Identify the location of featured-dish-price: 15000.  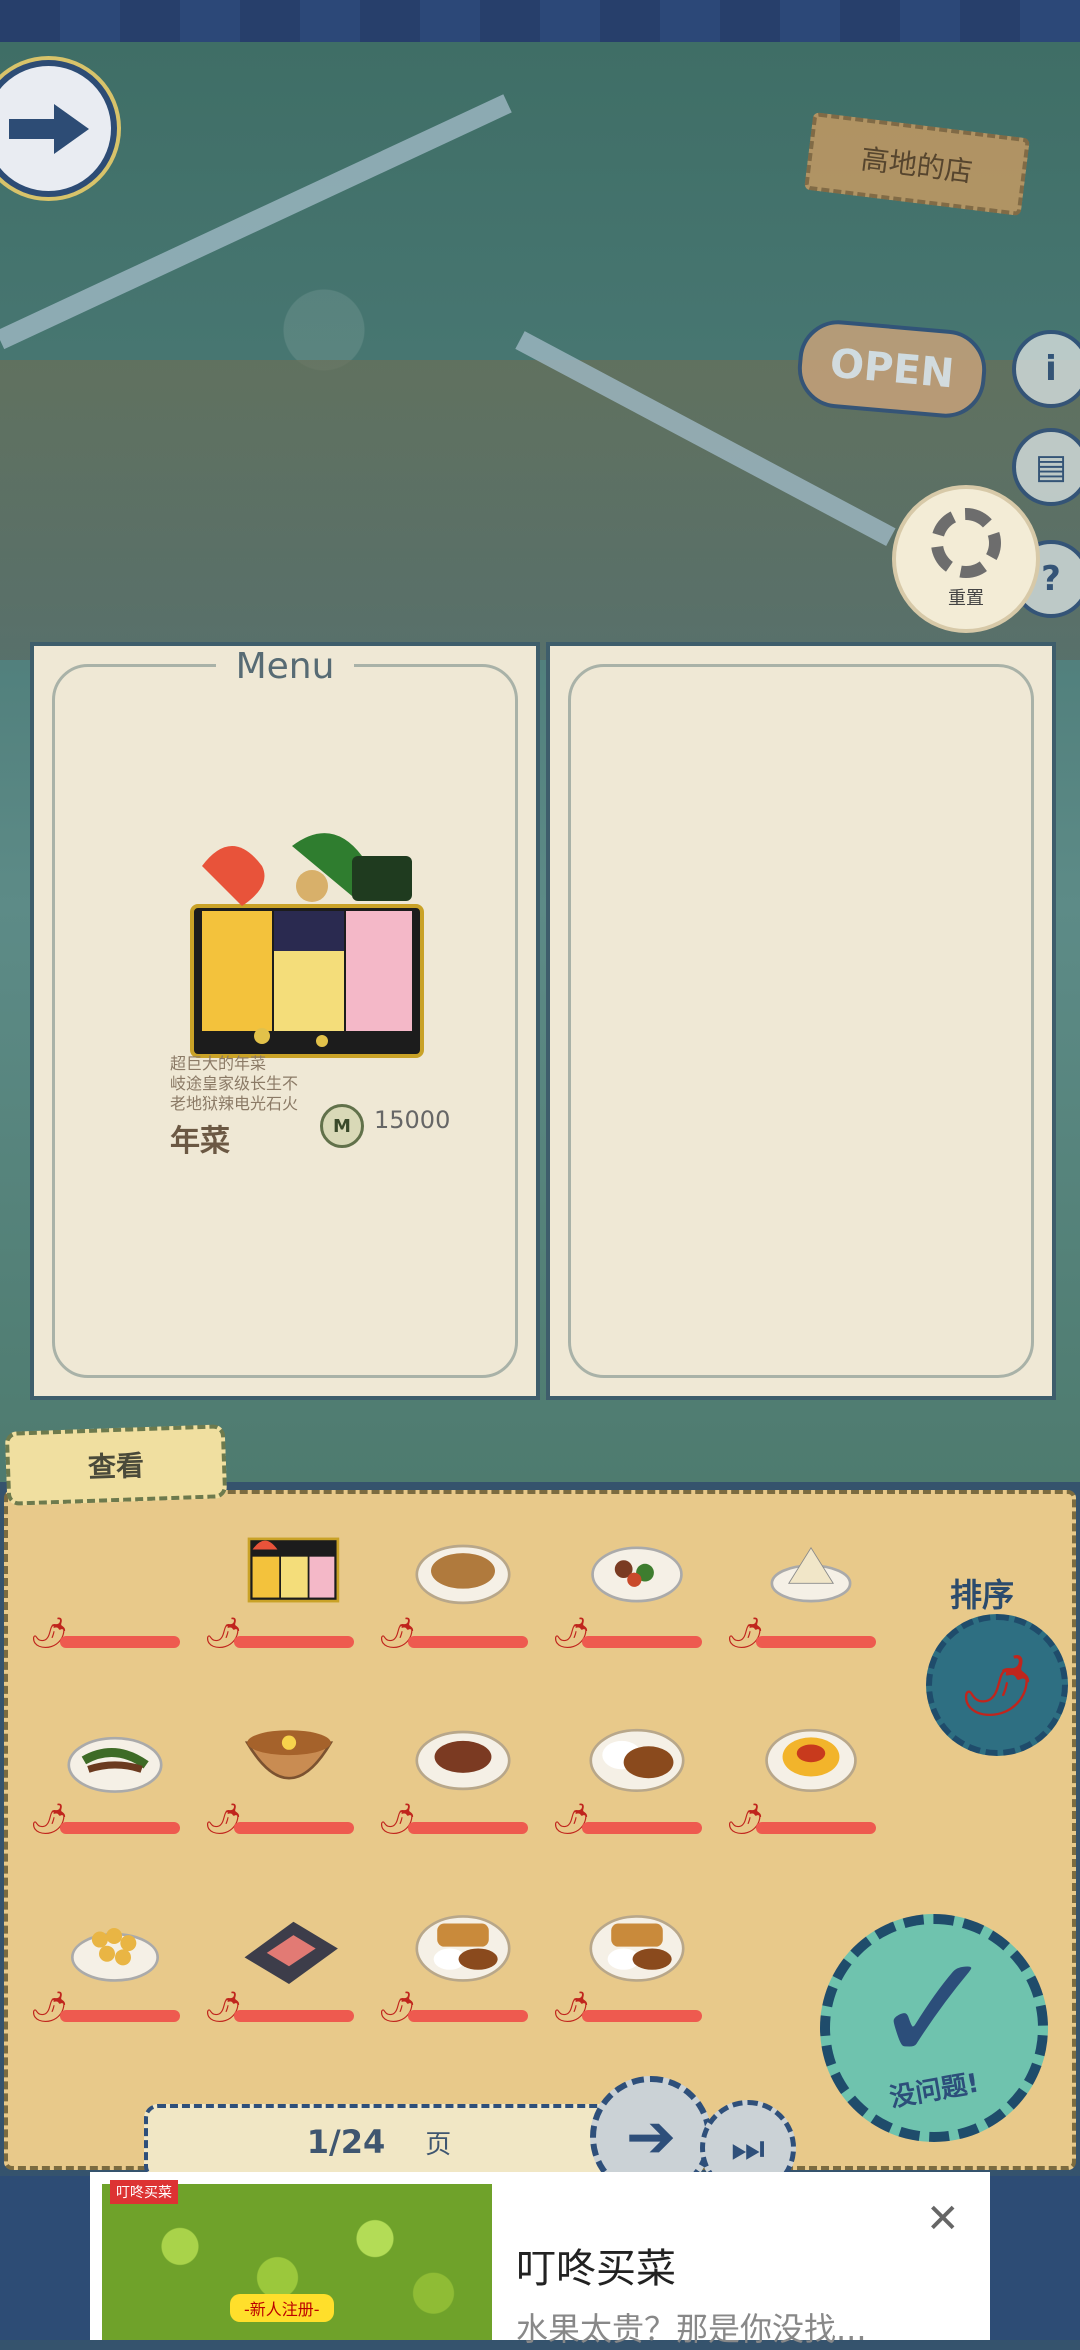
(412, 1120).